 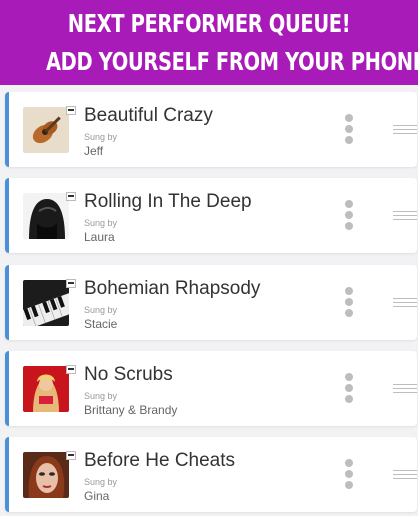 What do you see at coordinates (97, 496) in the screenshot?
I see `singer-name: Gina` at bounding box center [97, 496].